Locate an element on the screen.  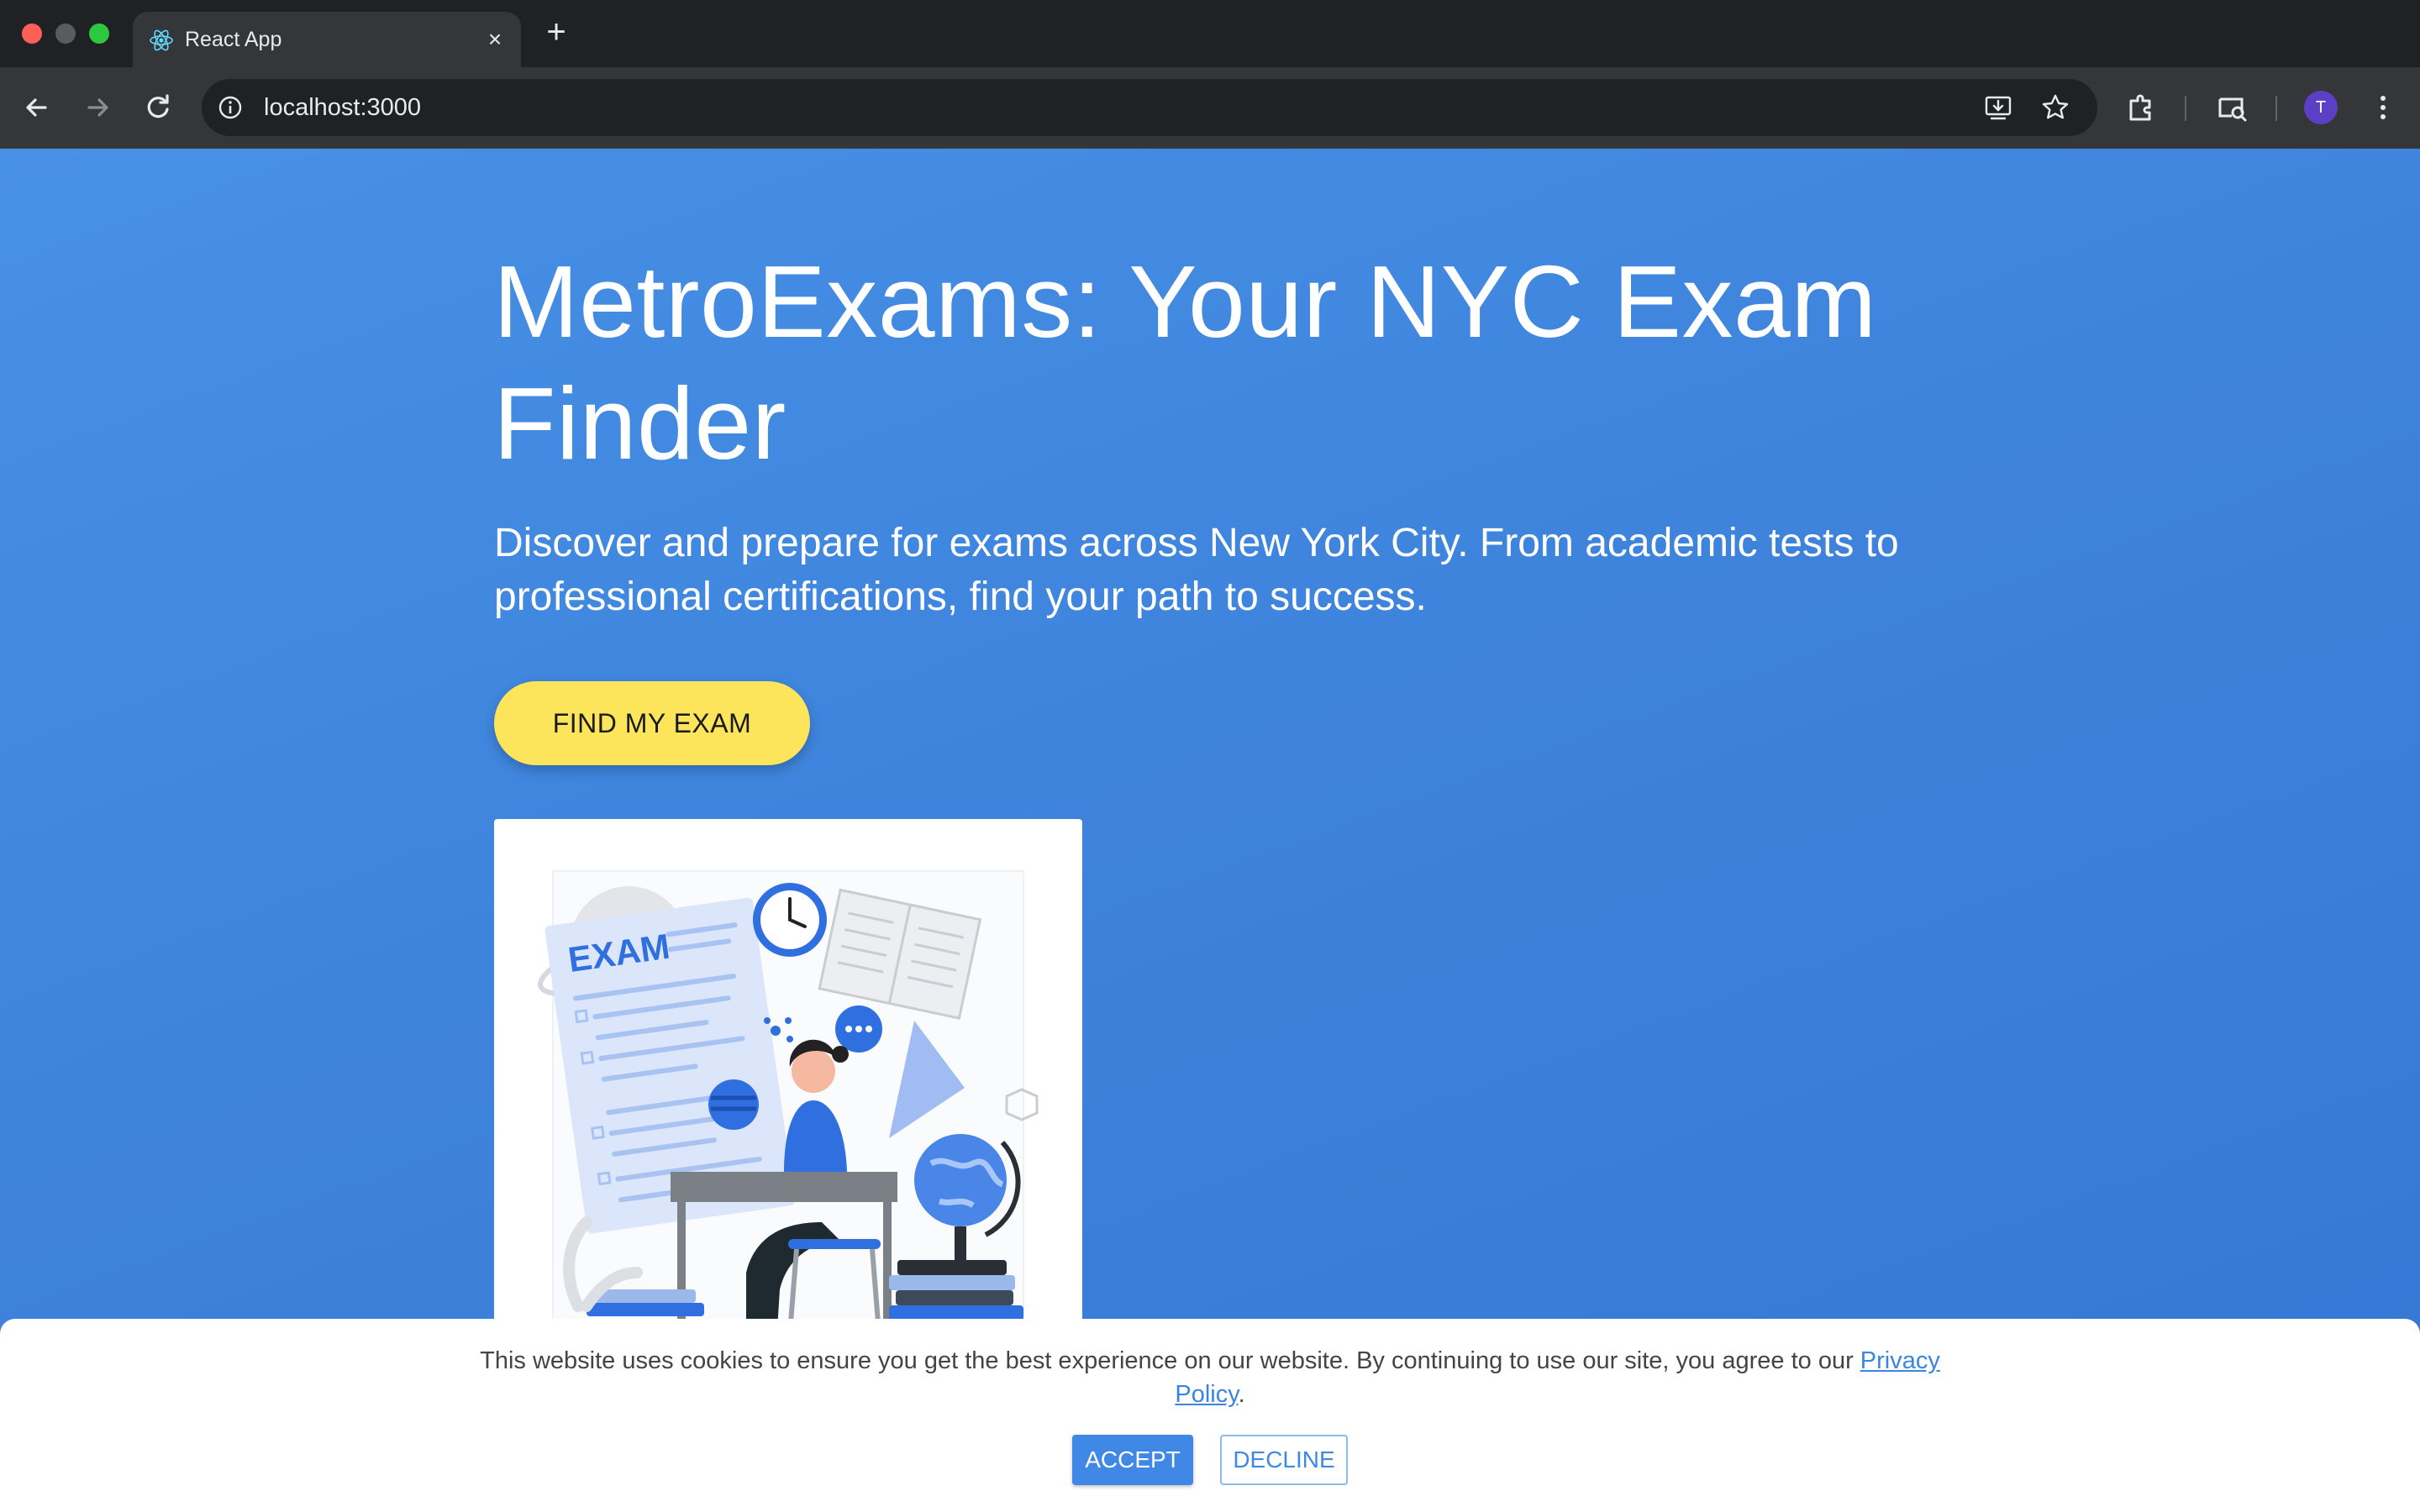
reload-icon is located at coordinates (158, 107).